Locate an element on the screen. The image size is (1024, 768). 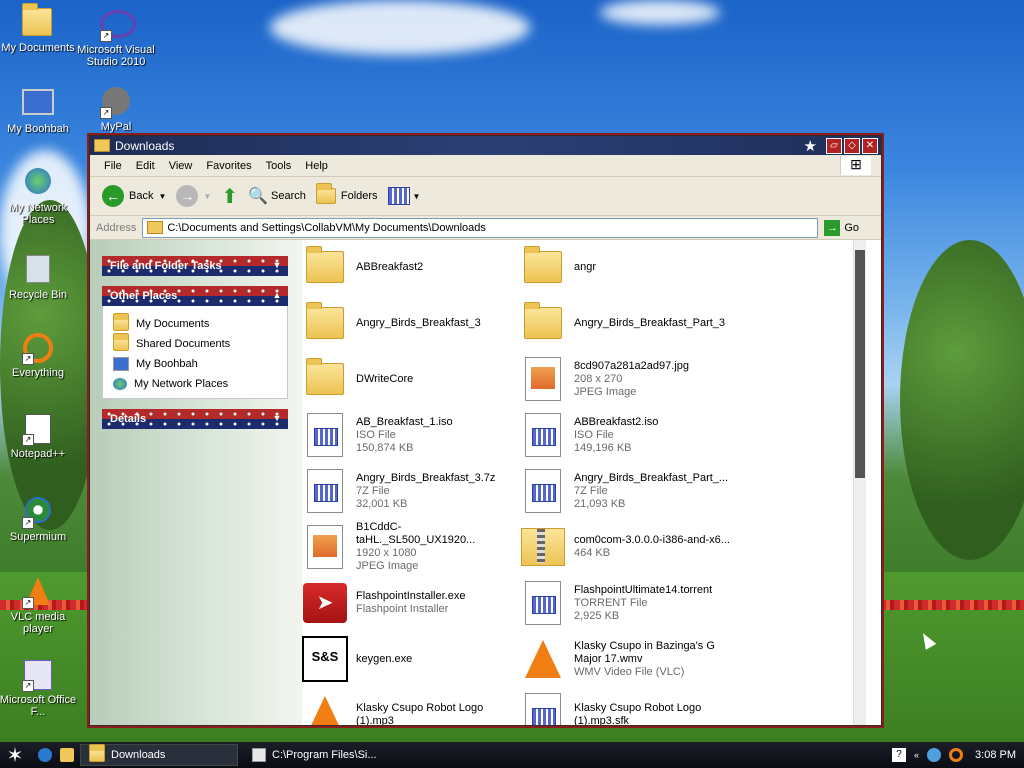
iso-file-icon is located at coordinates (325, 435).